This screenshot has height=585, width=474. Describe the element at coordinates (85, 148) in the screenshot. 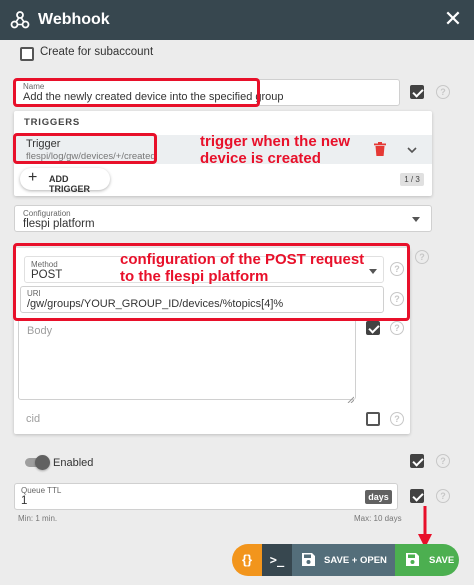

I see `trigger-highlight-box` at that location.